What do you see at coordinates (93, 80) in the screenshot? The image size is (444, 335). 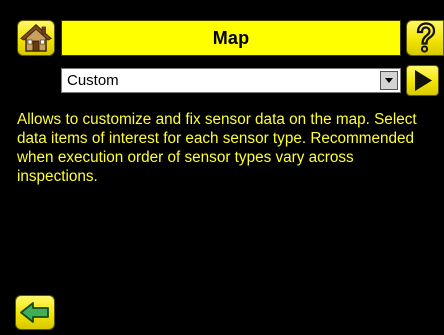 I see `mode-select-value: Custom` at bounding box center [93, 80].